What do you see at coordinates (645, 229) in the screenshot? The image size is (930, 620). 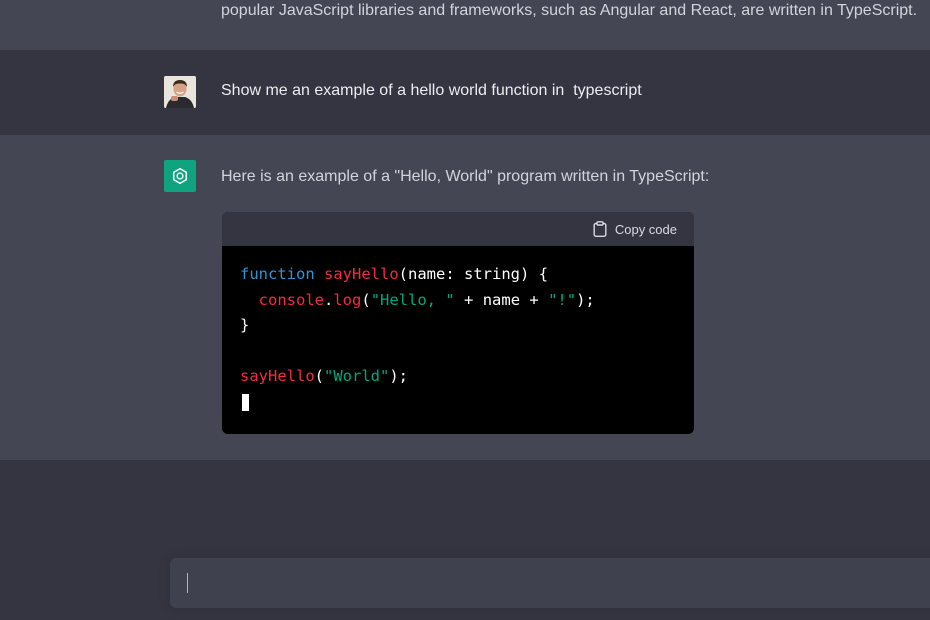 I see `copy-code-label: Copy code` at bounding box center [645, 229].